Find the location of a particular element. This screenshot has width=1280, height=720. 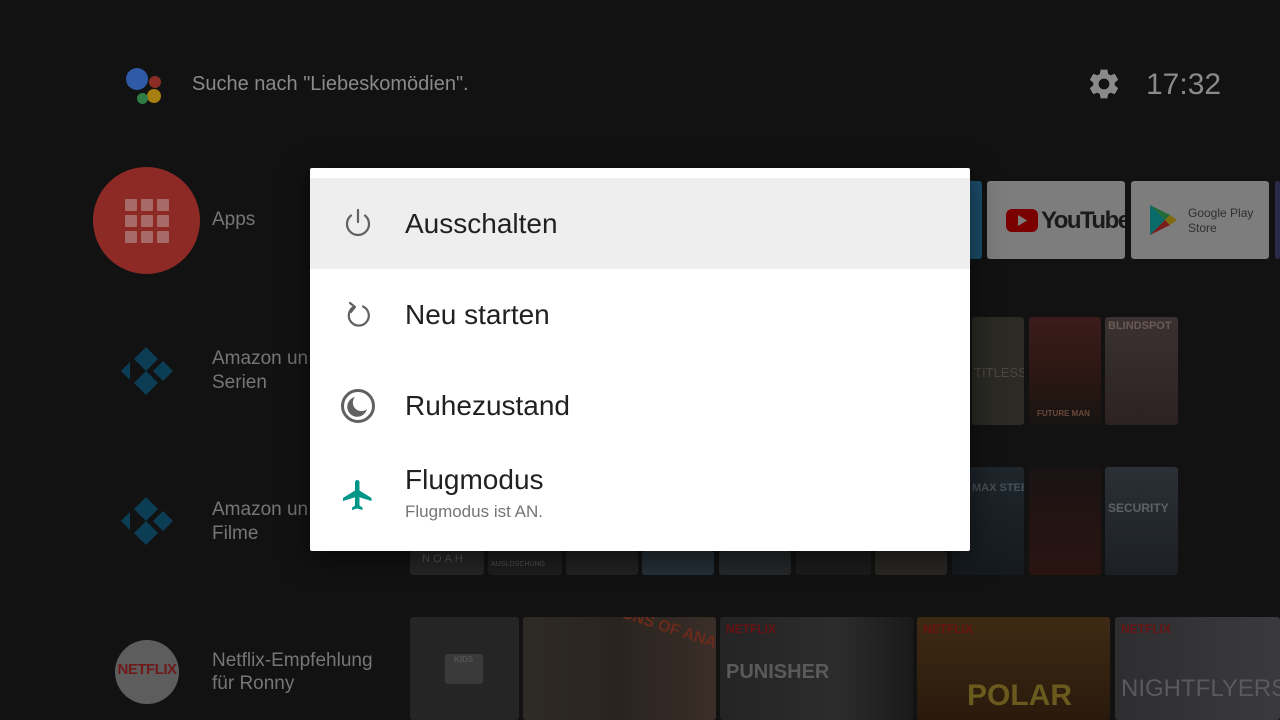

poster-title: MAX STEEL is located at coordinates (998, 488).